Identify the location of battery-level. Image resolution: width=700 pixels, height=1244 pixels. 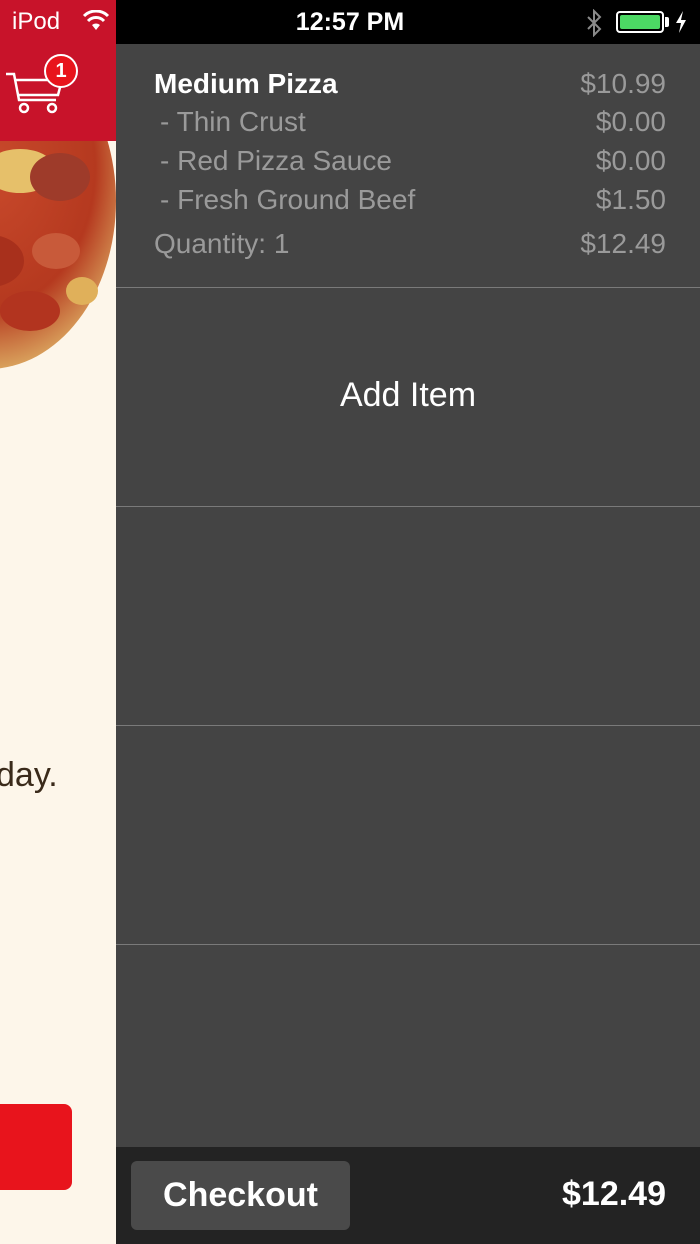
(640, 22).